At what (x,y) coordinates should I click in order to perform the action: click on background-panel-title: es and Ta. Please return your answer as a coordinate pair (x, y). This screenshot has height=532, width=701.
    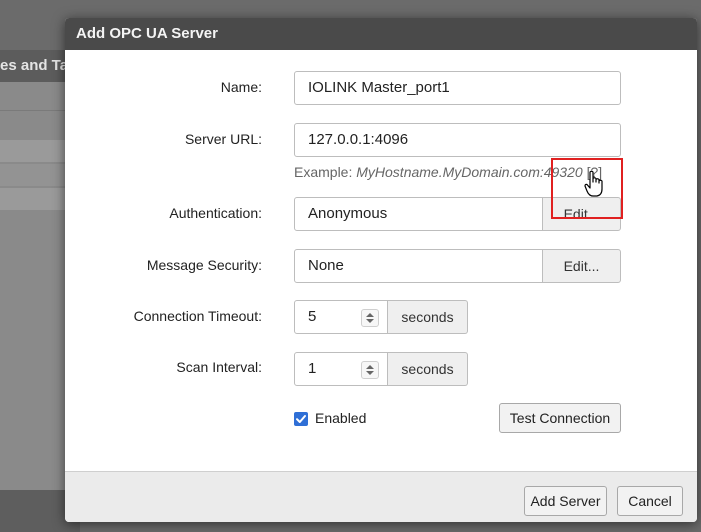
    Looking at the image, I should click on (34, 65).